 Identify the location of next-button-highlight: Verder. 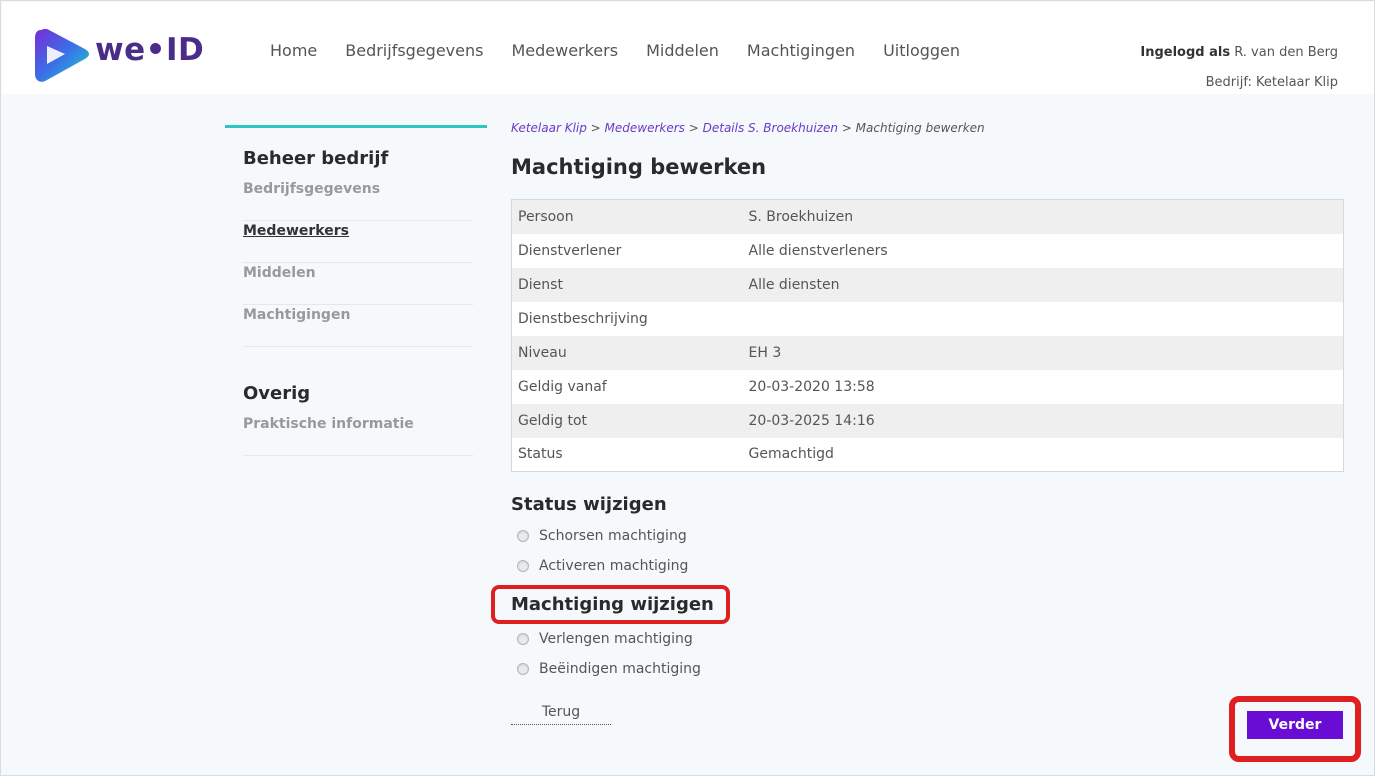
(1295, 729).